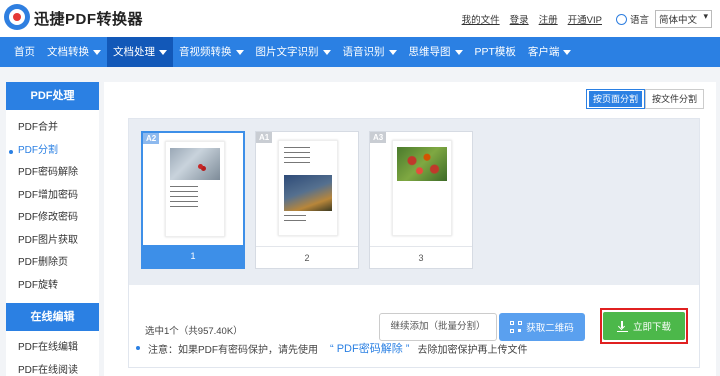  I want to click on open-vip-link: 开通VIP, so click(585, 19).